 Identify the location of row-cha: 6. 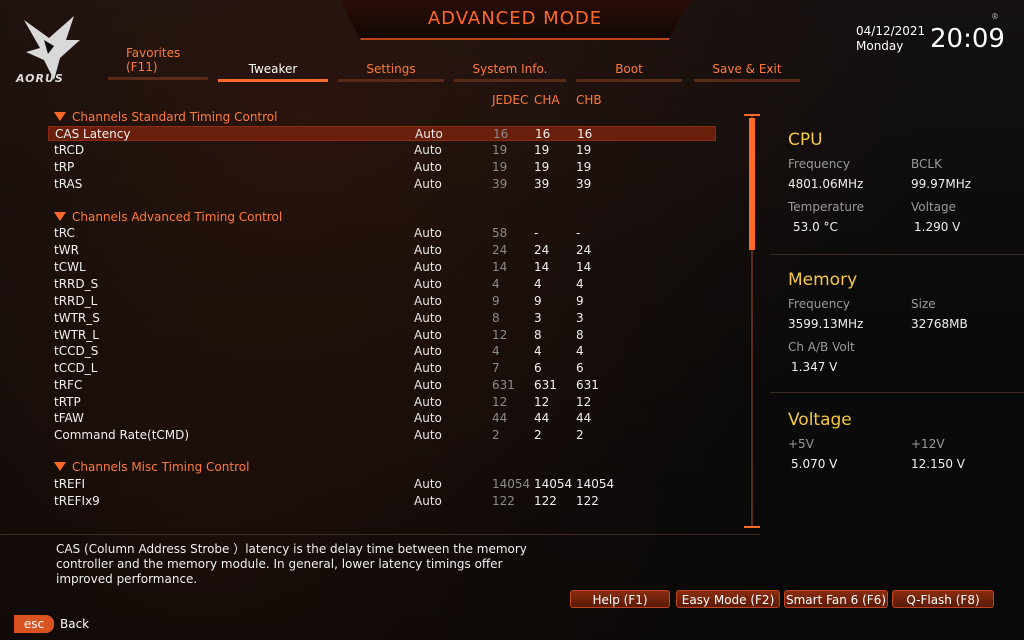
(538, 368).